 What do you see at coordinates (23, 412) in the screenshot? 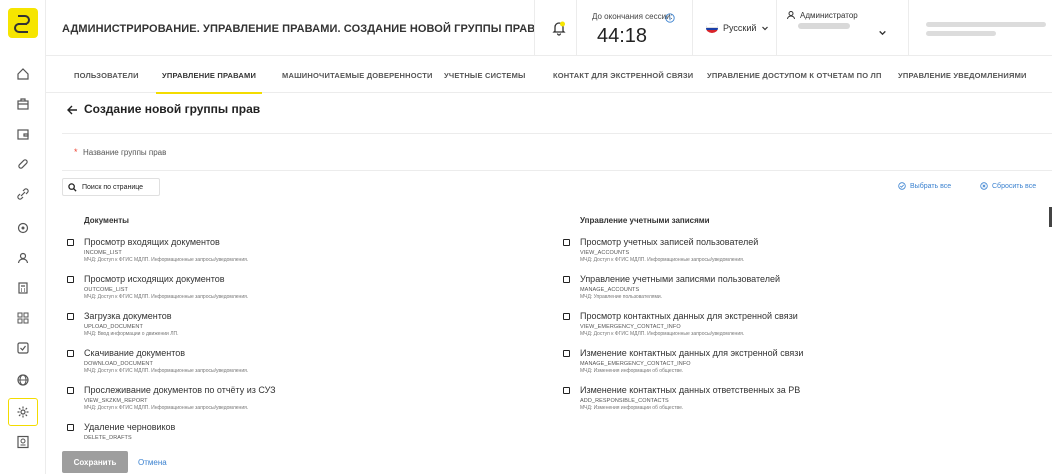
I see `settings-icon` at bounding box center [23, 412].